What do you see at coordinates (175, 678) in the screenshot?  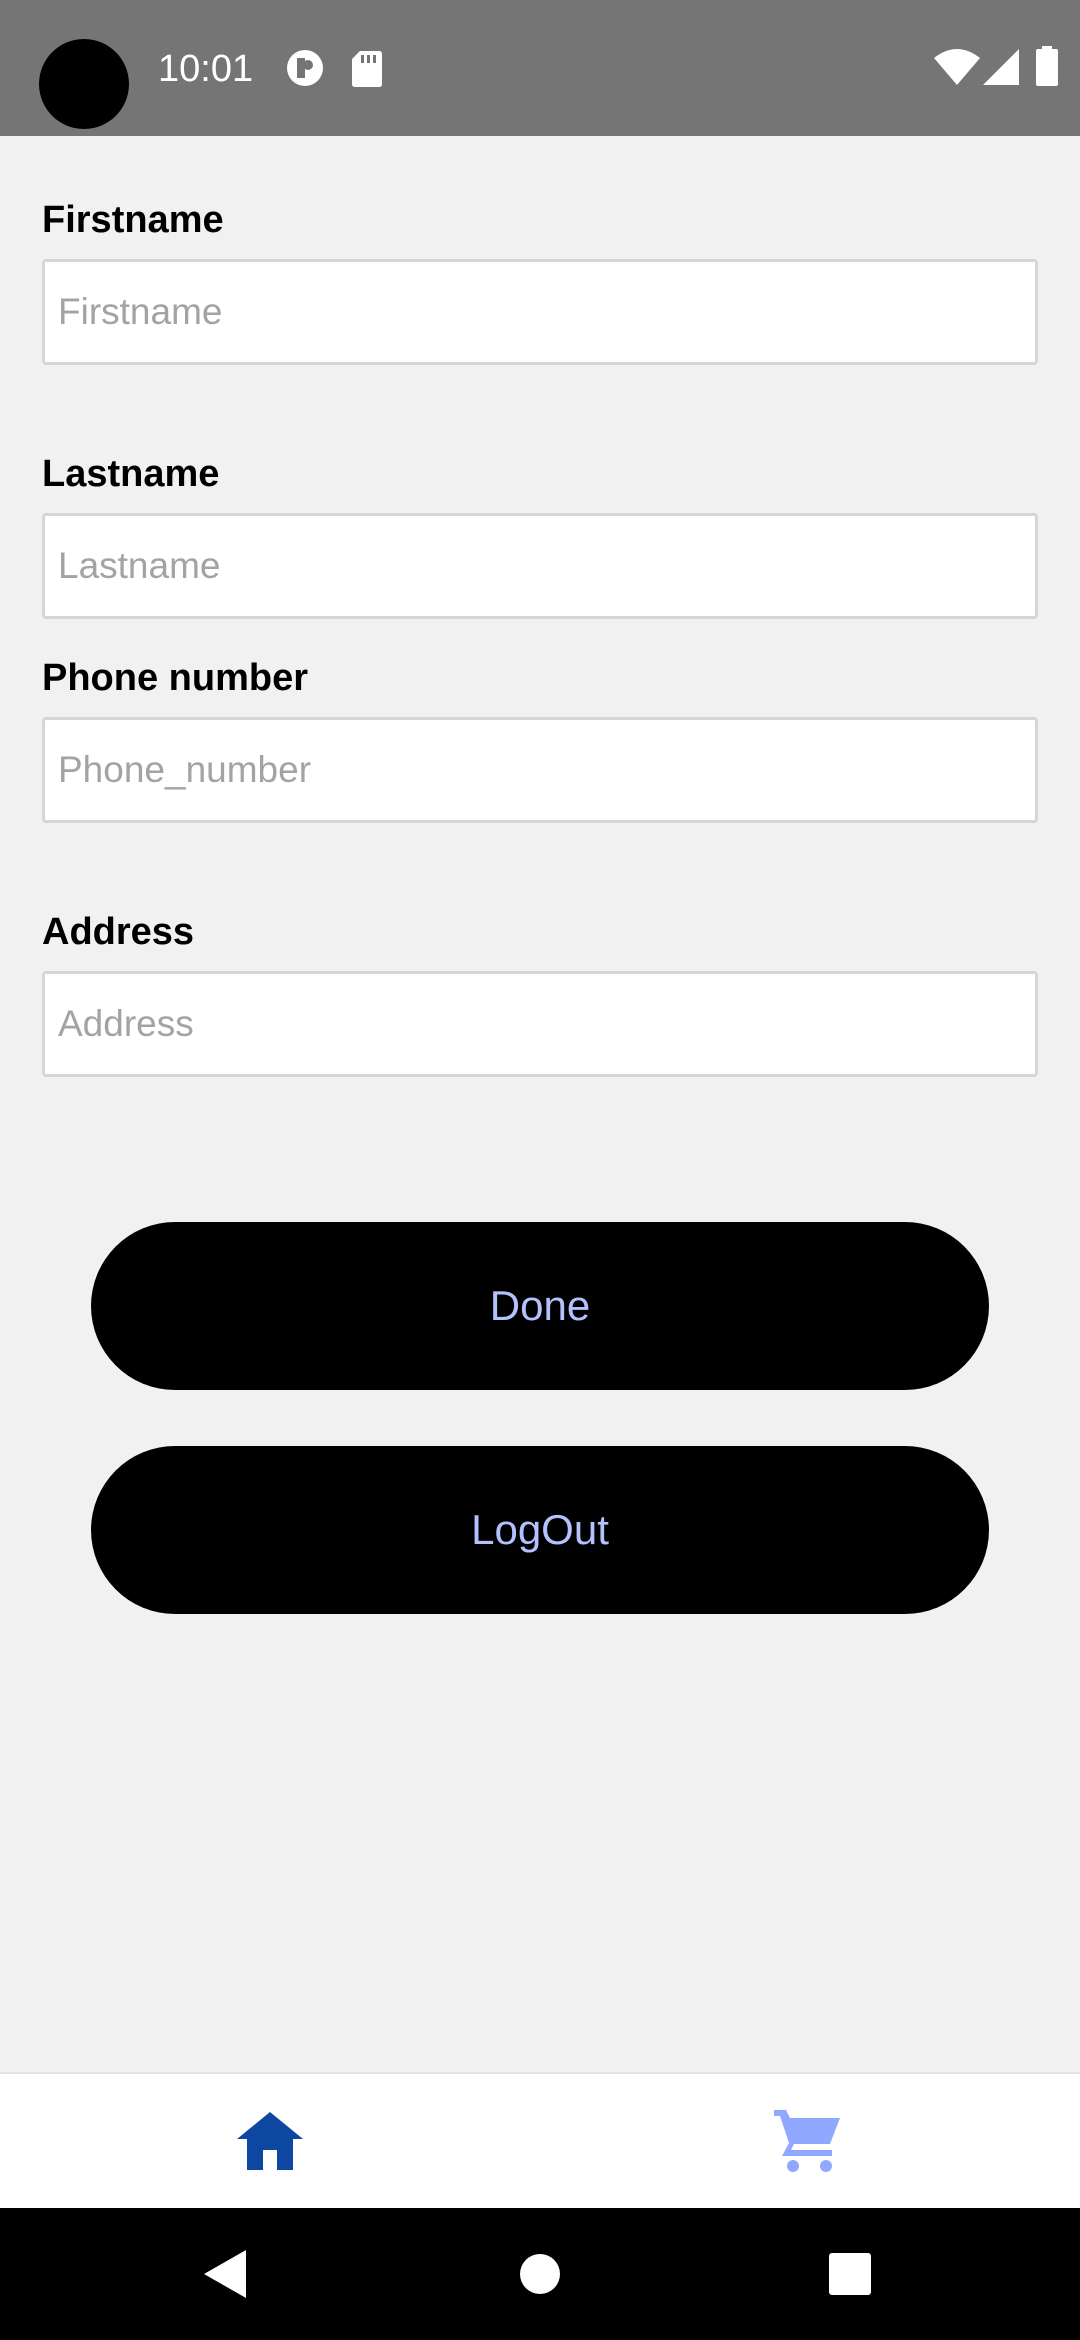 I see `phone-number-label: Phone number` at bounding box center [175, 678].